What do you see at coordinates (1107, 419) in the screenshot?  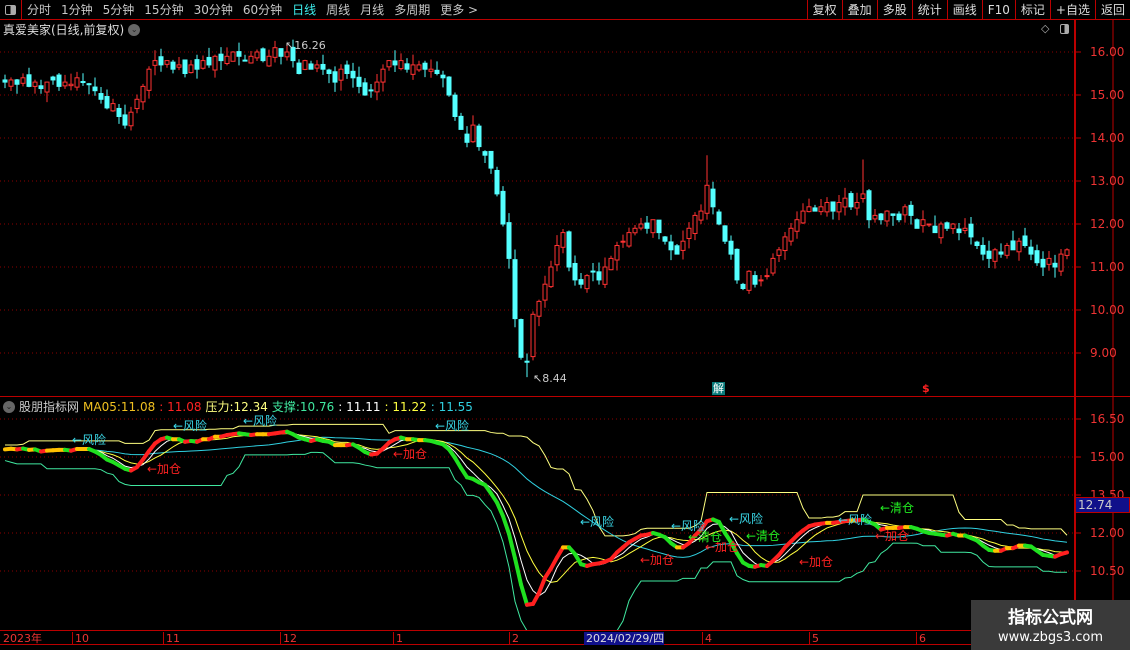 I see `y-tick-label: 16.50` at bounding box center [1107, 419].